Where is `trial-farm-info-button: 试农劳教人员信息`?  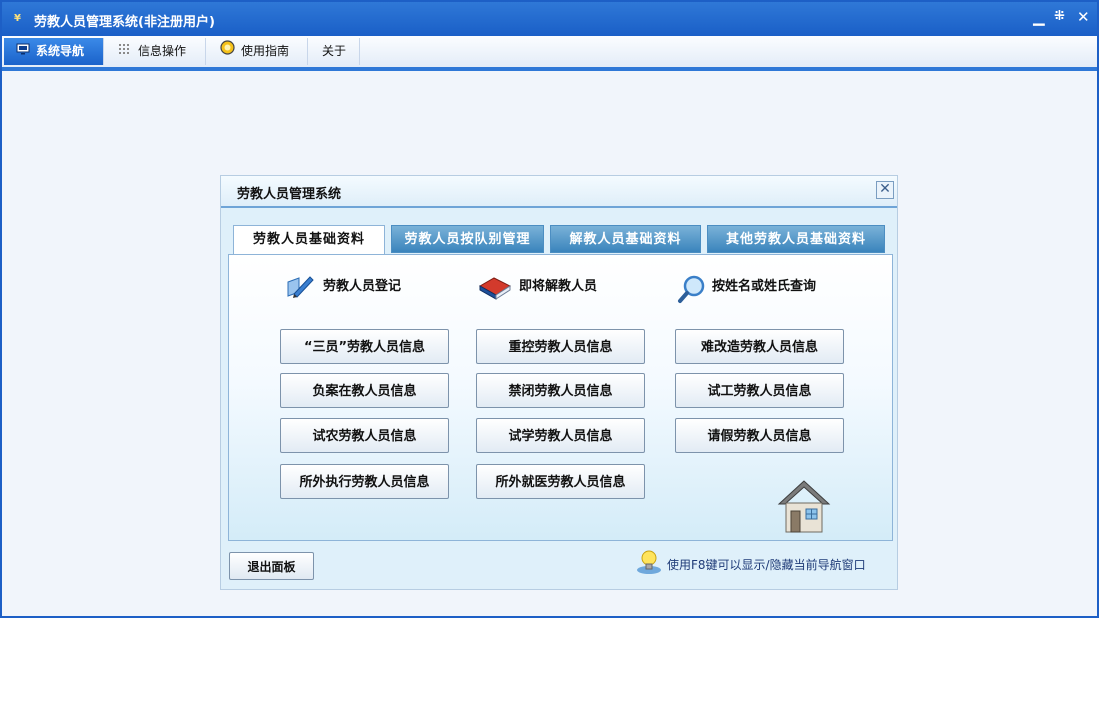
trial-farm-info-button: 试农劳教人员信息 is located at coordinates (364, 435).